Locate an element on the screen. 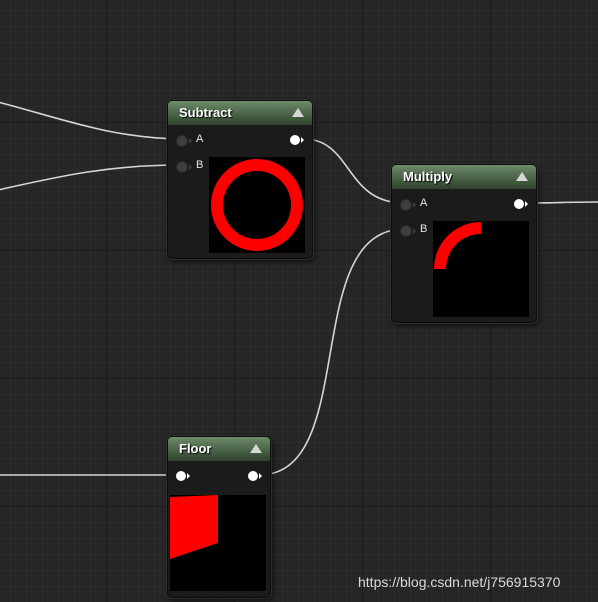 The height and width of the screenshot is (602, 598). multiply-input-b-label: B is located at coordinates (424, 229).